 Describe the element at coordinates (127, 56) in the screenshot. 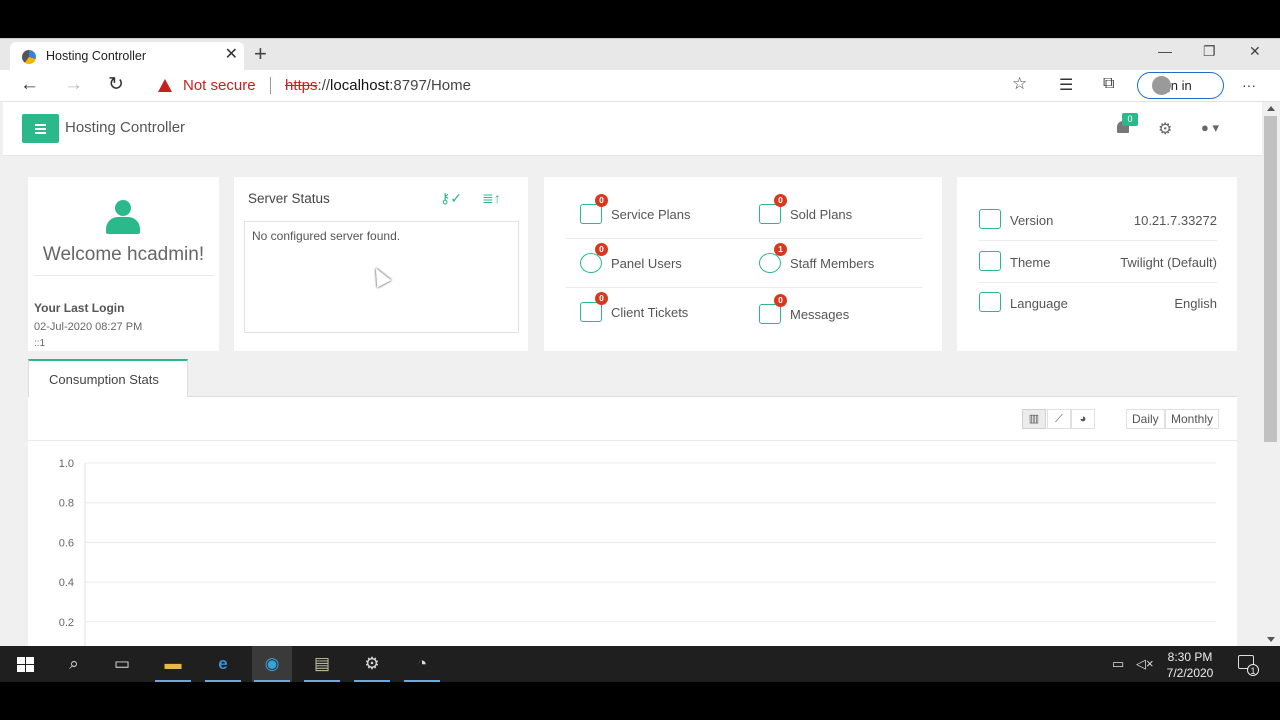

I see `browser-tab: Hosting Controller ✕` at that location.